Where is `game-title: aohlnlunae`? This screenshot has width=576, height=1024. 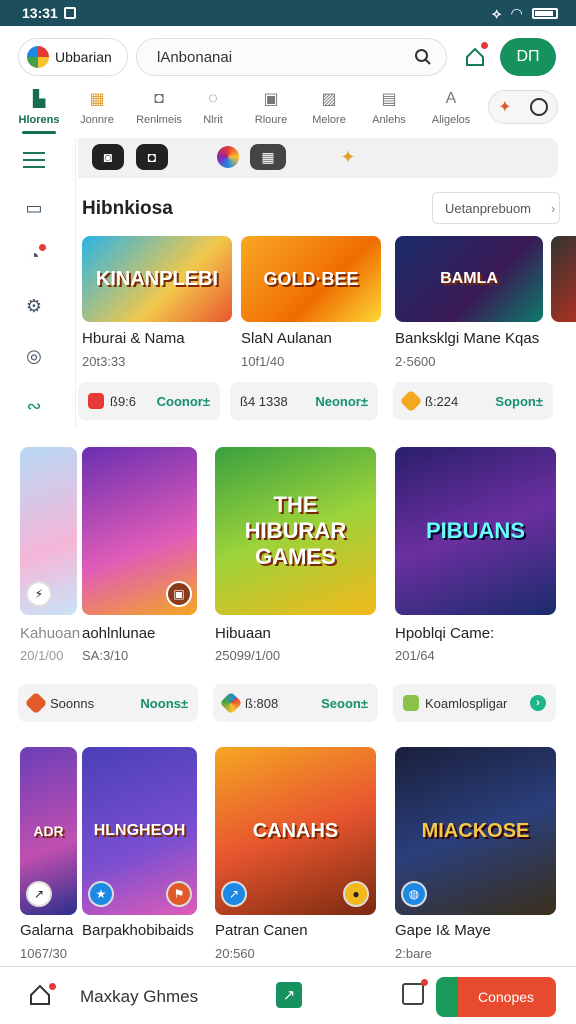 game-title: aohlnlunae is located at coordinates (118, 633).